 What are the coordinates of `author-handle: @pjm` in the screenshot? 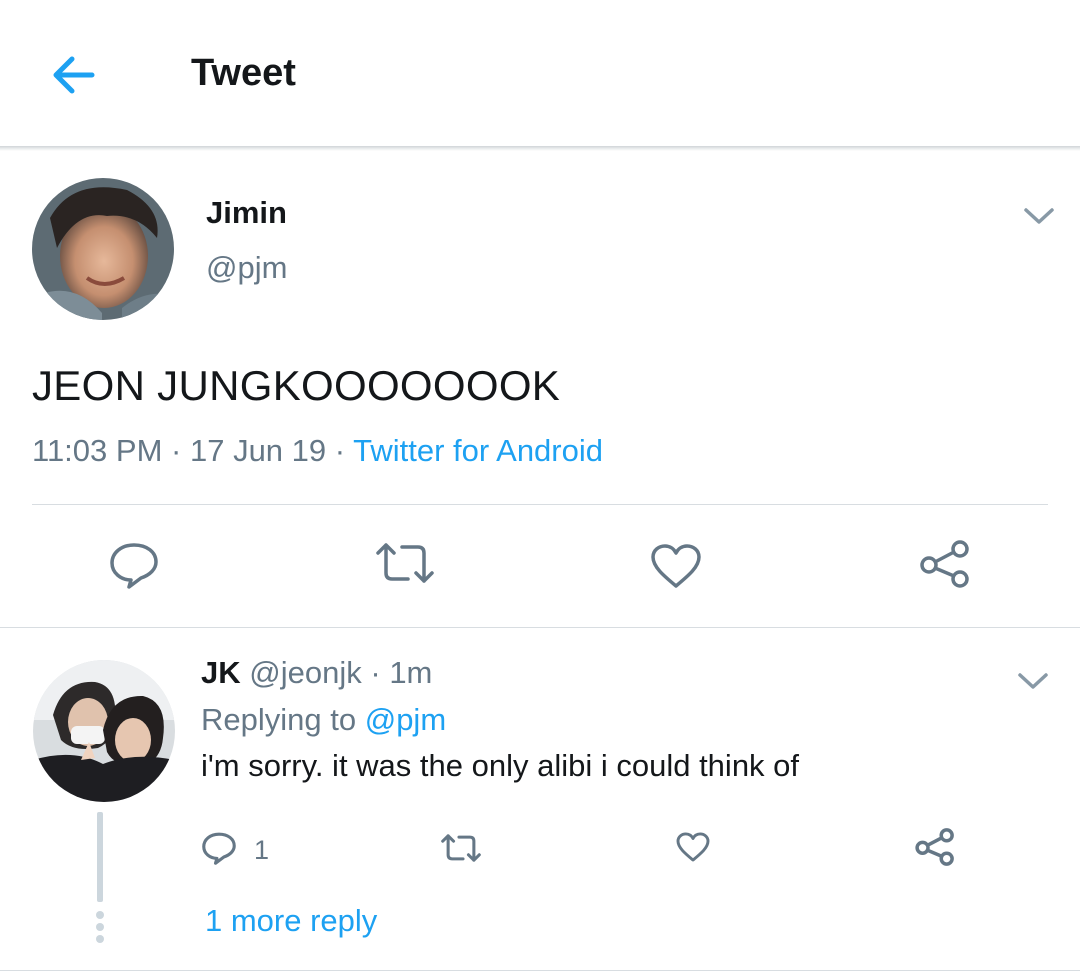 It's located at (246, 268).